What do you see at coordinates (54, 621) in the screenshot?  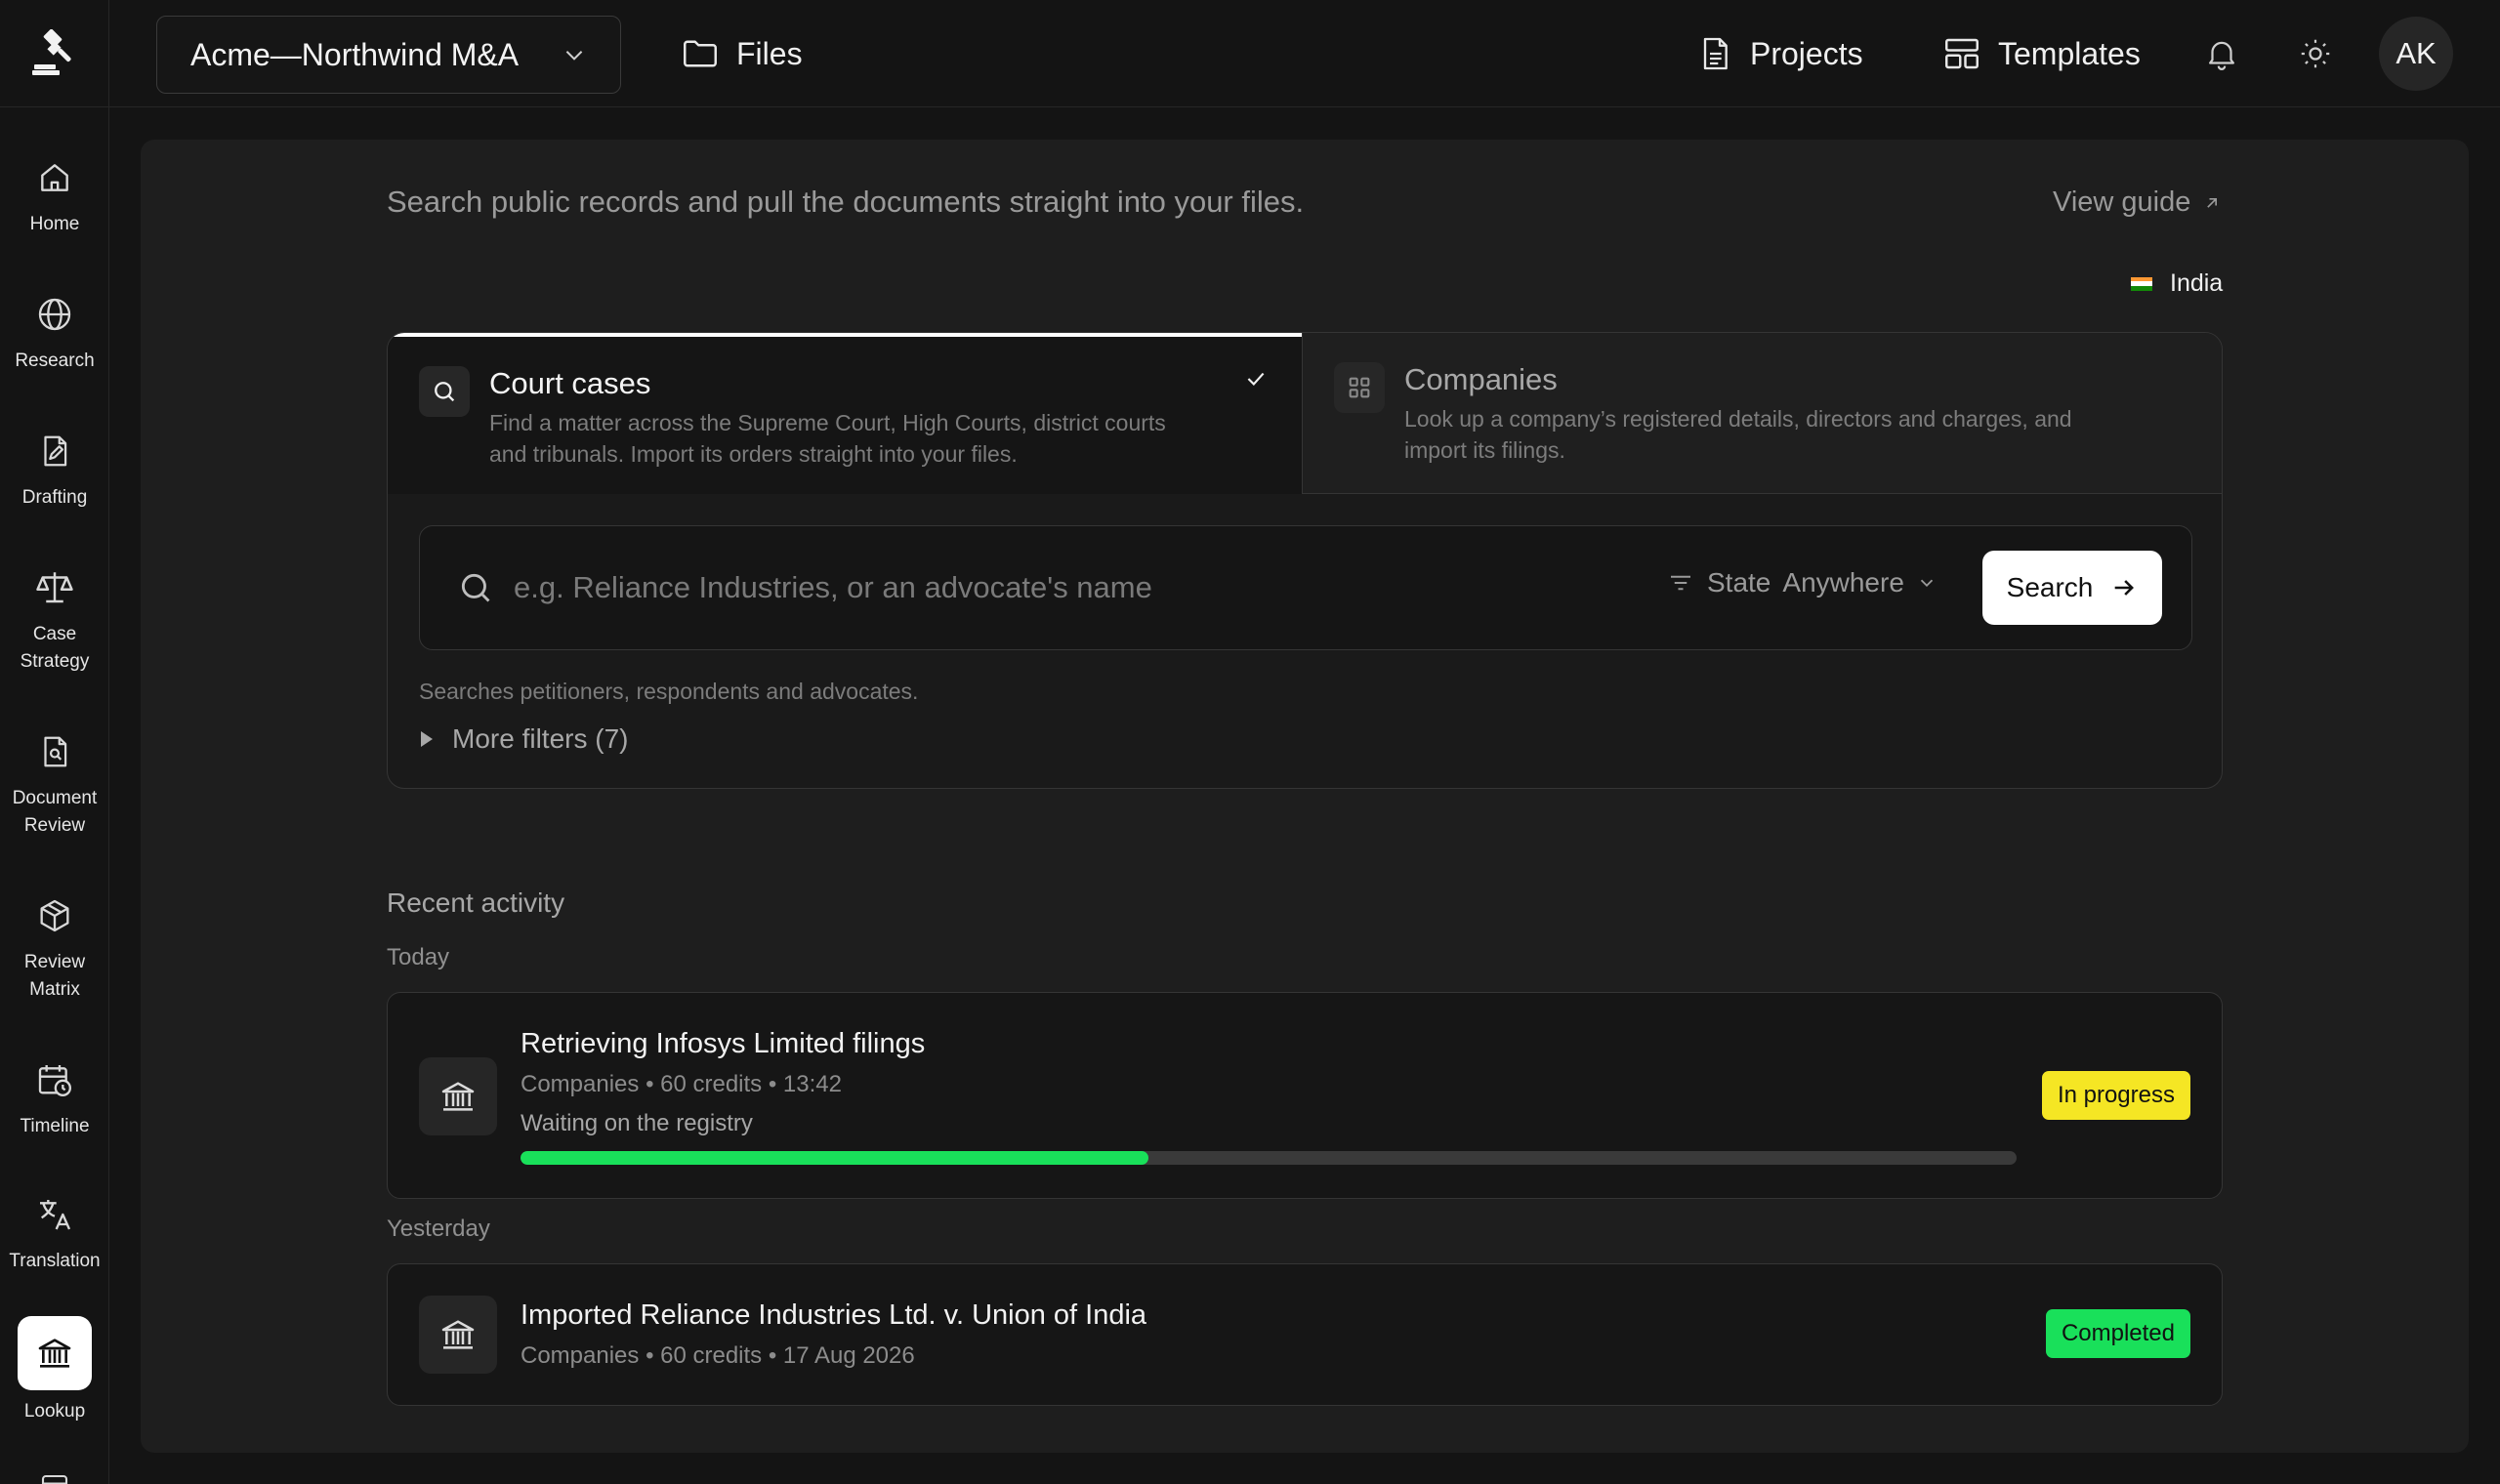 I see `sidebar-item-case-strategy: Case Strategy` at bounding box center [54, 621].